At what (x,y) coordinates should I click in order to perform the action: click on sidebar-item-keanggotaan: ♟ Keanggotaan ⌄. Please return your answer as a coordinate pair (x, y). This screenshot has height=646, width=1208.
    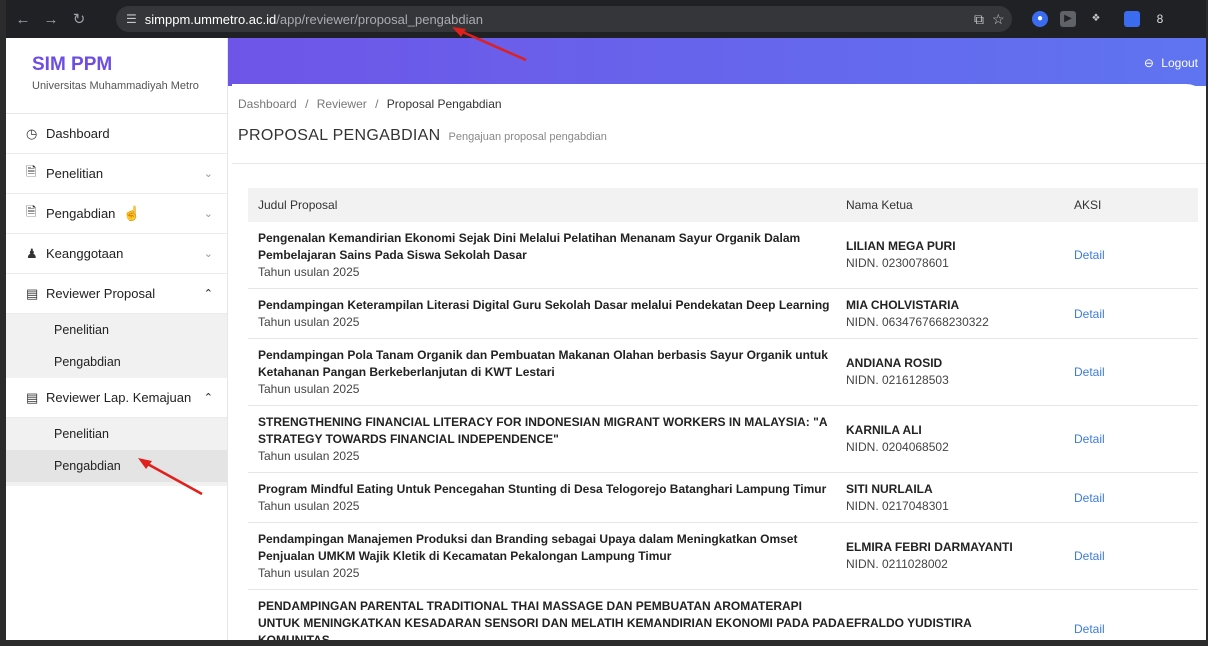
    Looking at the image, I should click on (116, 254).